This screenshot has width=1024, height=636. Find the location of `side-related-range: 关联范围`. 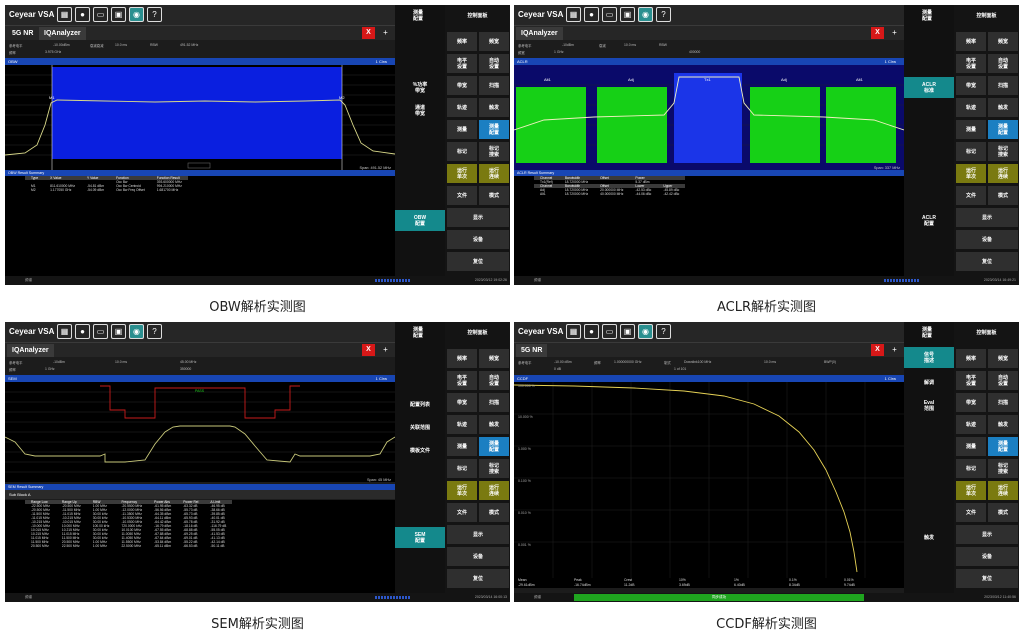

side-related-range: 关联范围 is located at coordinates (420, 427).